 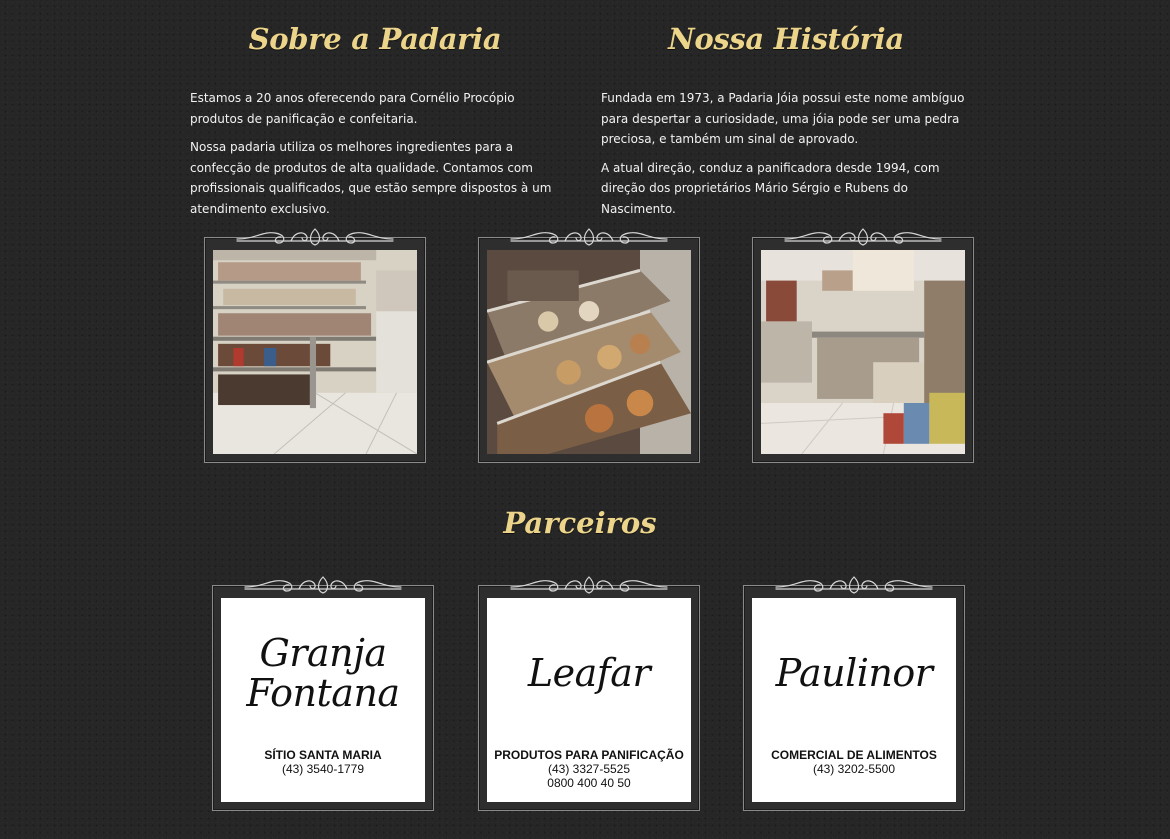 I want to click on partner-info: SÍTIO SANTA MARIA (43) 3540-1779, so click(x=322, y=762).